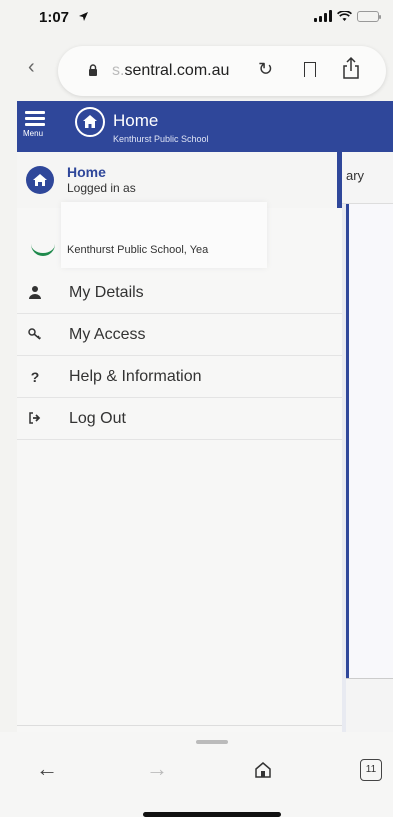 This screenshot has height=817, width=393. What do you see at coordinates (35, 419) in the screenshot?
I see `logout-icon` at bounding box center [35, 419].